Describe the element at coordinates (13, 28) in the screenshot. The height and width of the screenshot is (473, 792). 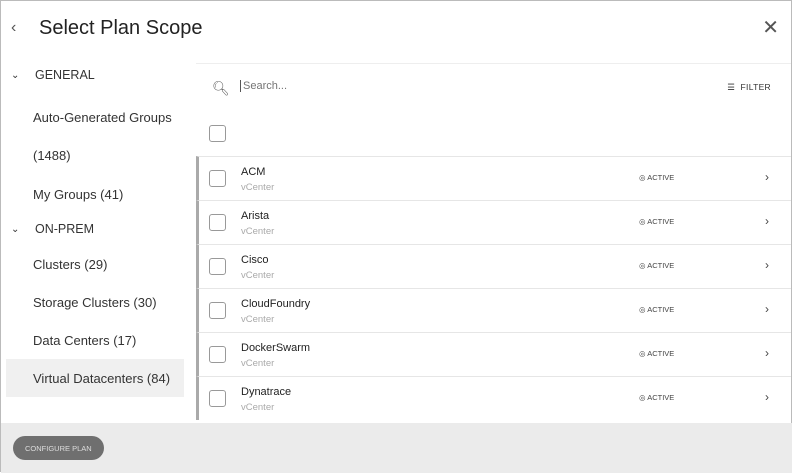
I see `back-icon: ‹` at that location.